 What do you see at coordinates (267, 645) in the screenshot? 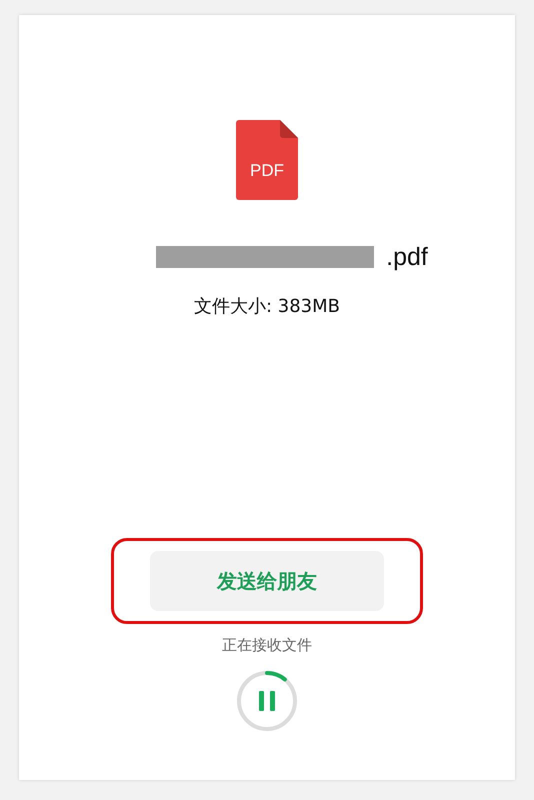
I see `status-text: 正在接收文件` at bounding box center [267, 645].